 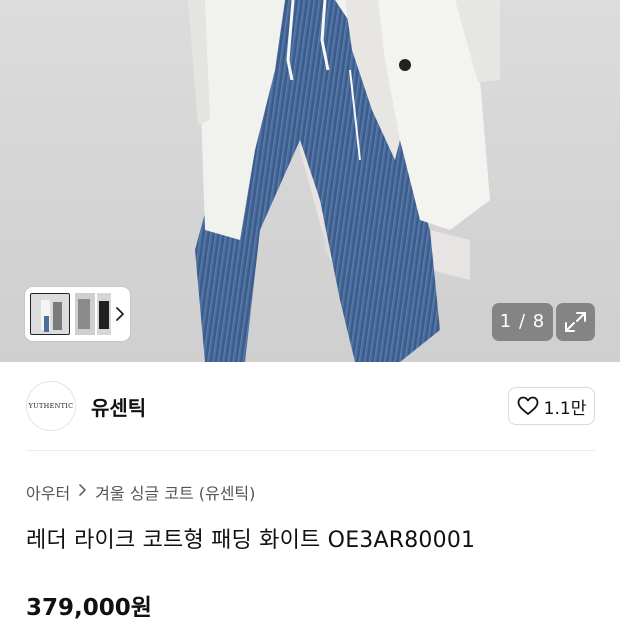 I want to click on expand-button, so click(x=575, y=322).